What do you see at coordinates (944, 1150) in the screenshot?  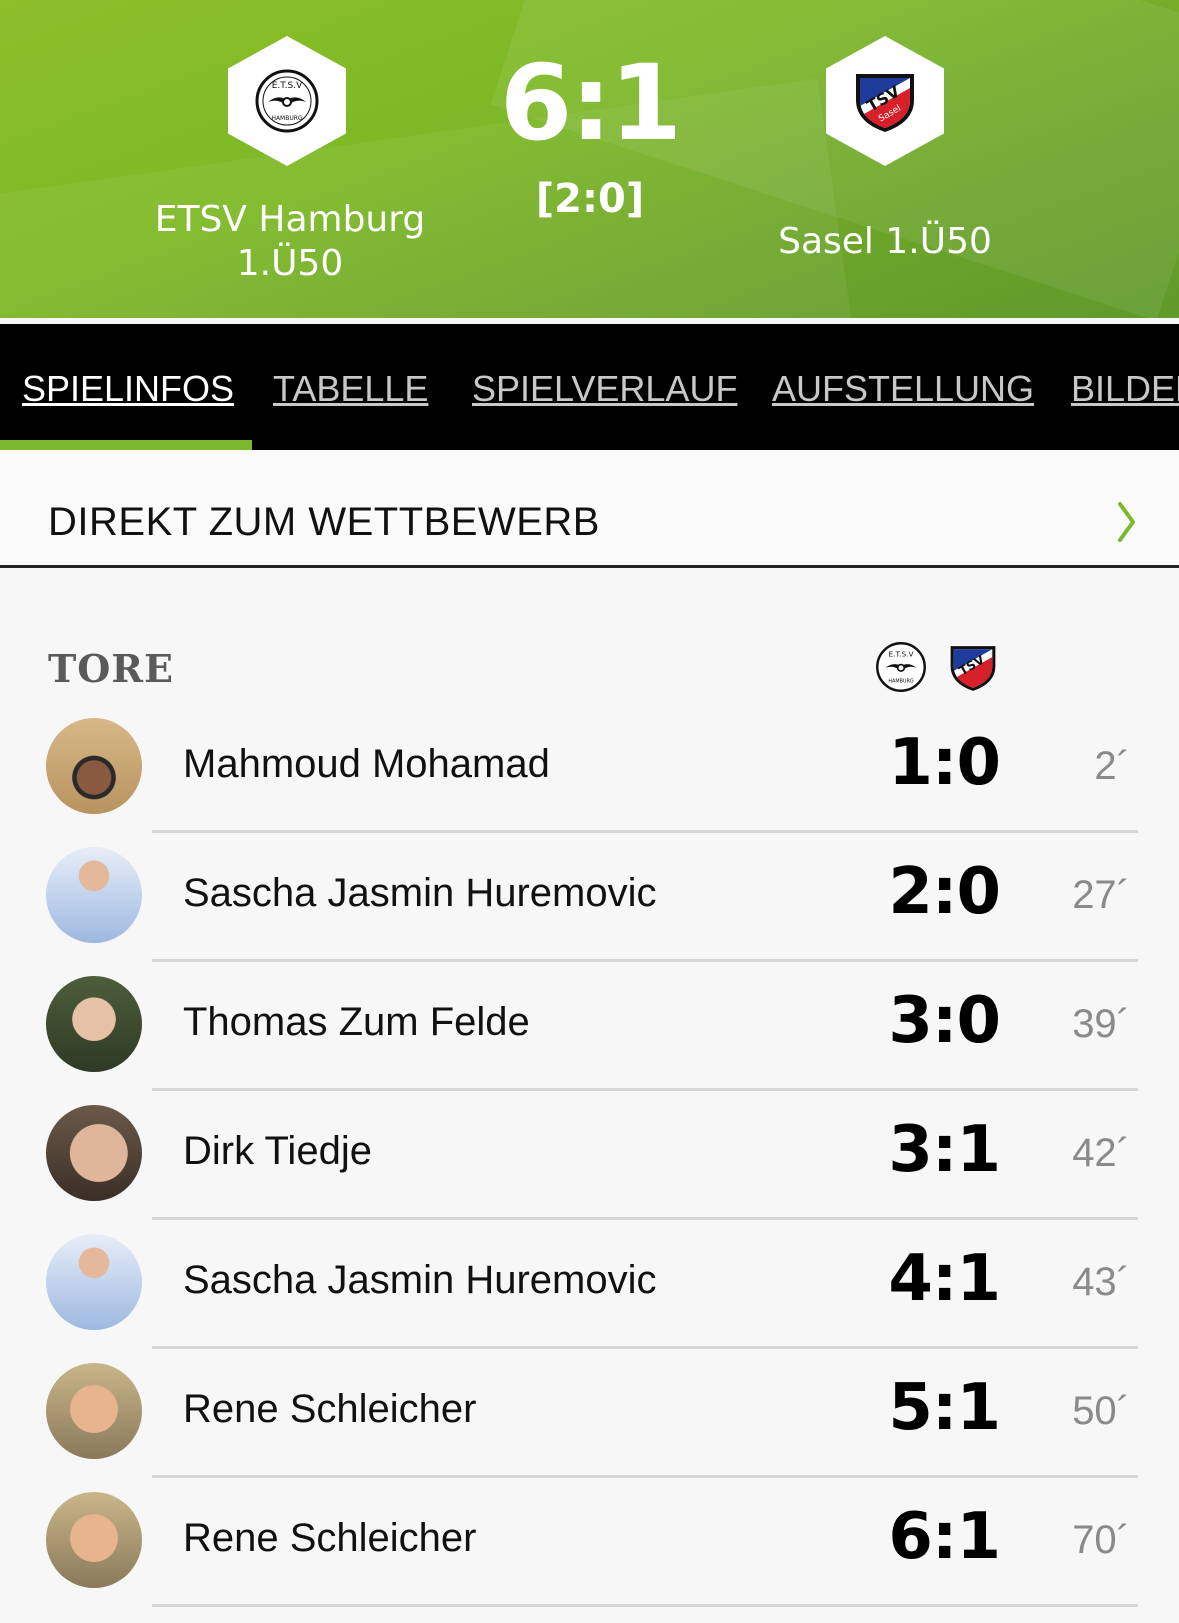 I see `goal-score: 3:1` at bounding box center [944, 1150].